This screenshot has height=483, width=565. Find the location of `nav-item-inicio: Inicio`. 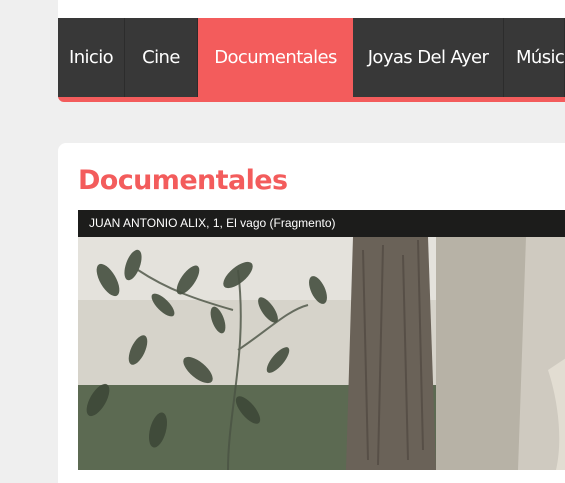

nav-item-inicio: Inicio is located at coordinates (91, 57).